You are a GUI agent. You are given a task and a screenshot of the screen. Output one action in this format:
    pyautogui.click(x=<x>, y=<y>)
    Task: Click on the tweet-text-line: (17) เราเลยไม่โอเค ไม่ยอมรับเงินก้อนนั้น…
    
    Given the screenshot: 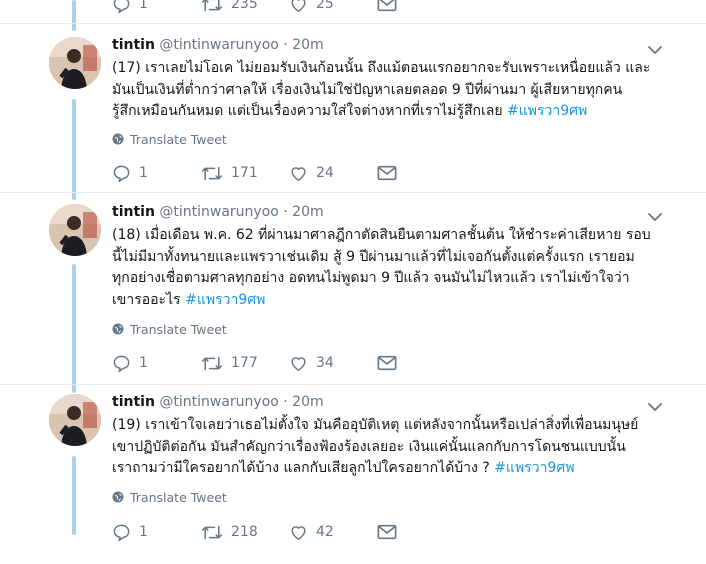 What is the action you would take?
    pyautogui.click(x=381, y=68)
    